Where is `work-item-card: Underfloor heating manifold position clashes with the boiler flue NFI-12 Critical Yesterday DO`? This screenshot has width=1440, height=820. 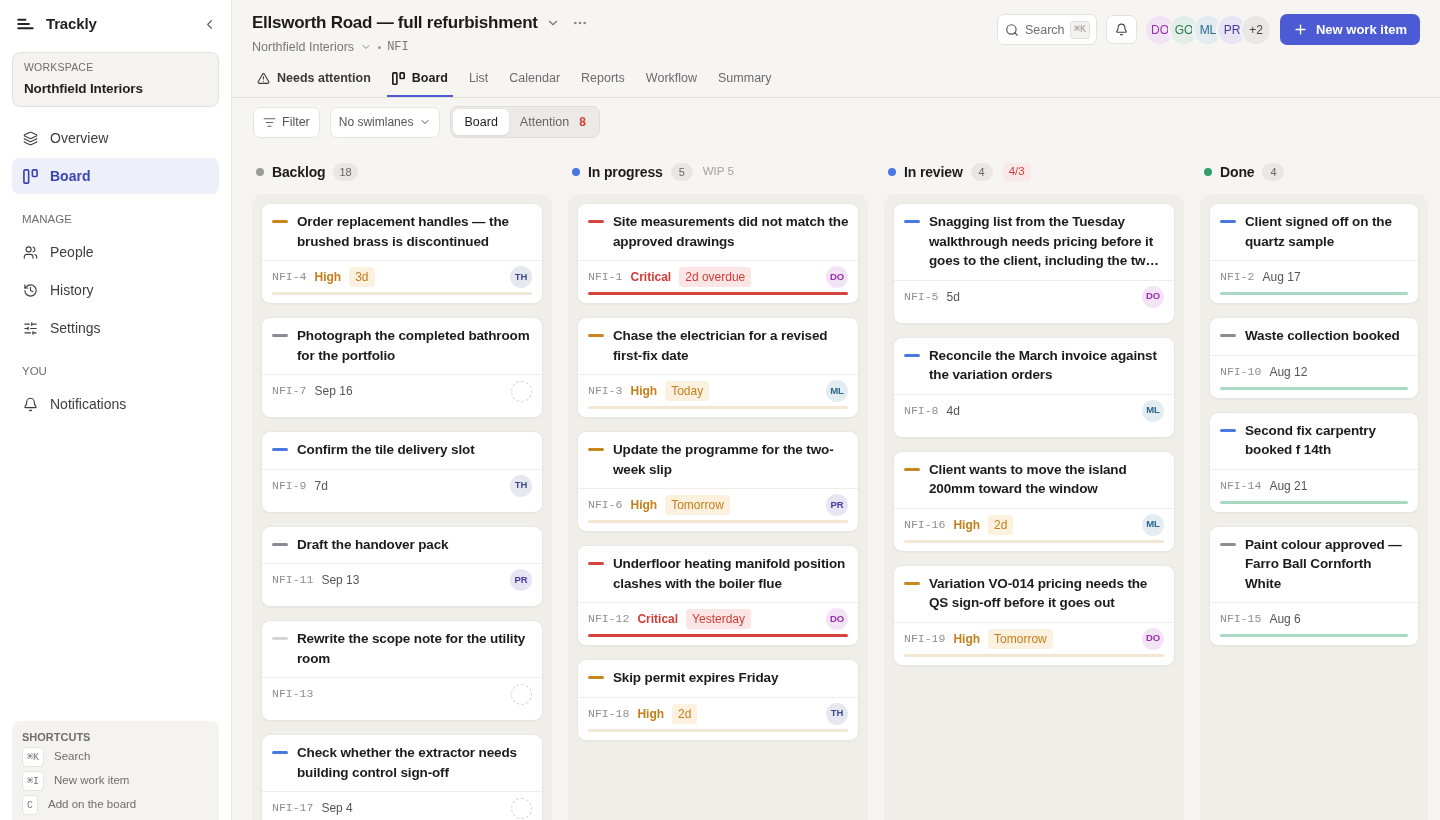
work-item-card: Underfloor heating manifold position clashes with the boiler flue NFI-12 Critical Yesterday DO is located at coordinates (718, 595).